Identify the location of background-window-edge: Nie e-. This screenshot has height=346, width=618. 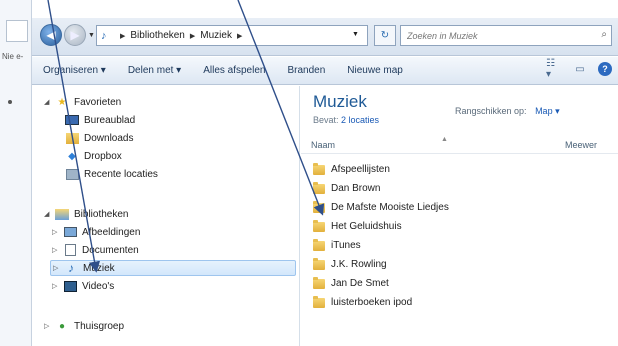
(16, 173).